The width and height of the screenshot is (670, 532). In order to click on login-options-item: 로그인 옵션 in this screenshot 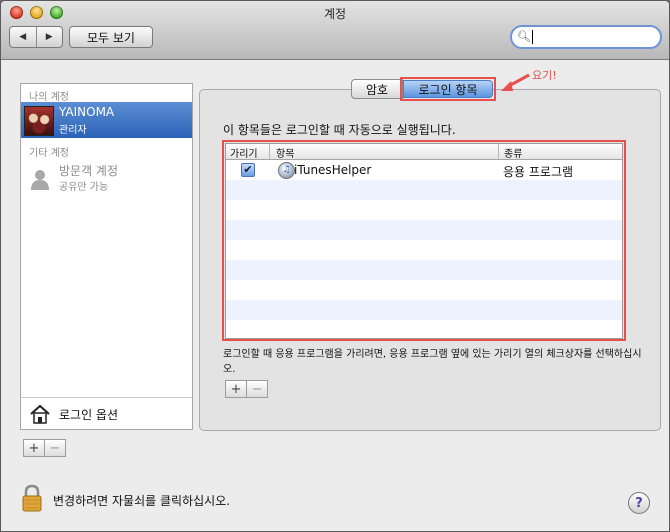, I will do `click(106, 413)`.